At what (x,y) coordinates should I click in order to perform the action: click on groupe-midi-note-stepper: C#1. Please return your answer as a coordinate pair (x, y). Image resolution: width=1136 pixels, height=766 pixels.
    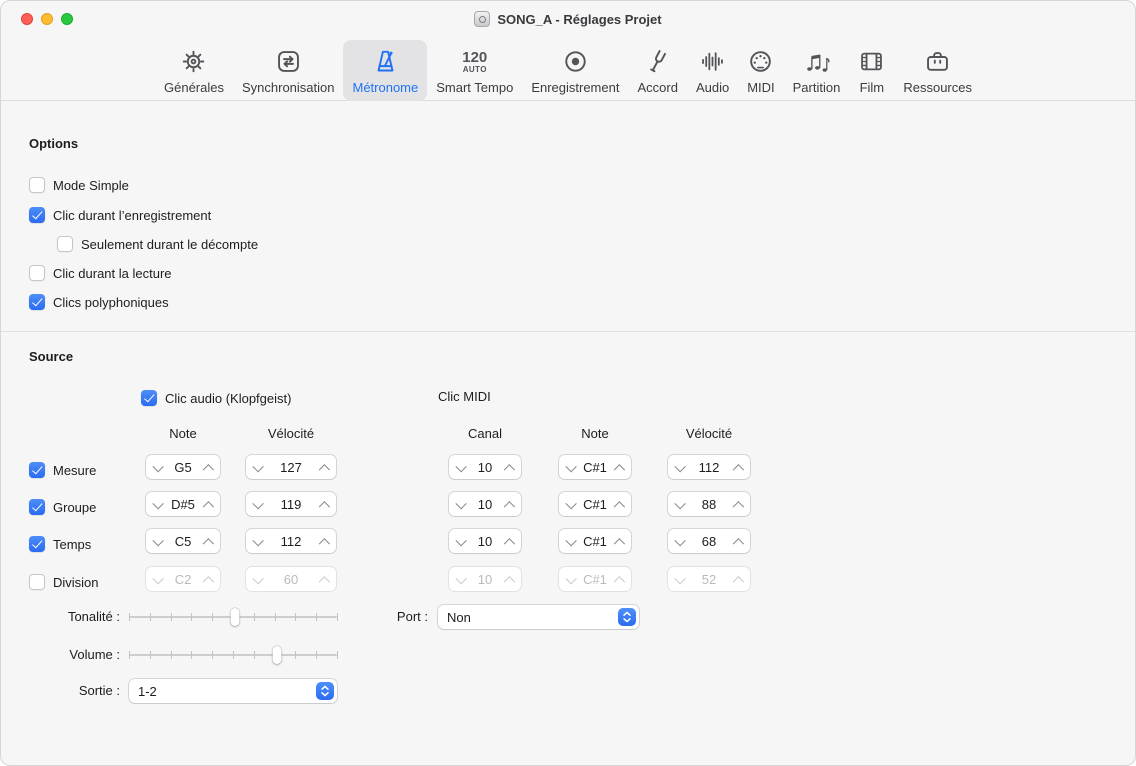
    Looking at the image, I should click on (595, 504).